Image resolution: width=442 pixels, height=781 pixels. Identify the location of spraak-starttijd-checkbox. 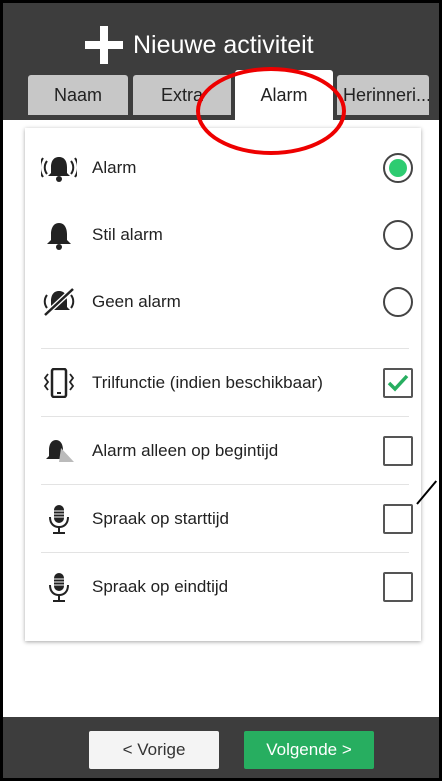
(398, 518).